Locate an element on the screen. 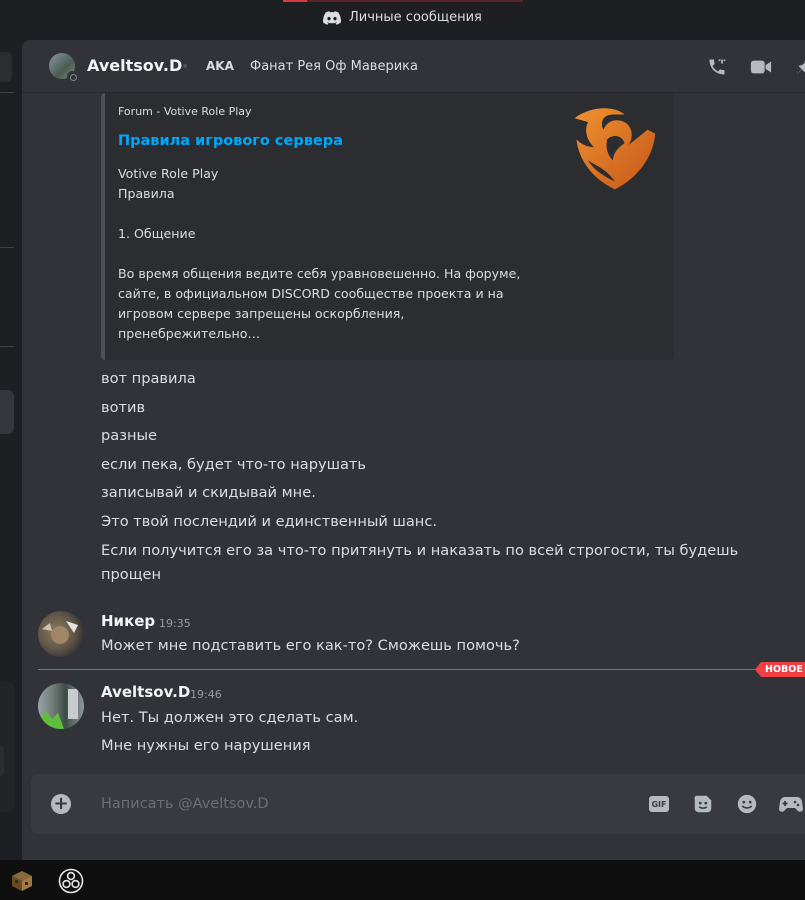 The image size is (805, 900). aka-names: Фанат Рея Оф Маверика is located at coordinates (334, 66).